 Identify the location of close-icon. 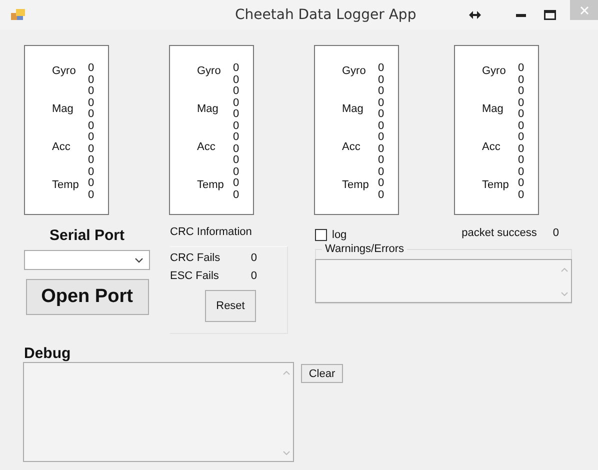
(584, 10).